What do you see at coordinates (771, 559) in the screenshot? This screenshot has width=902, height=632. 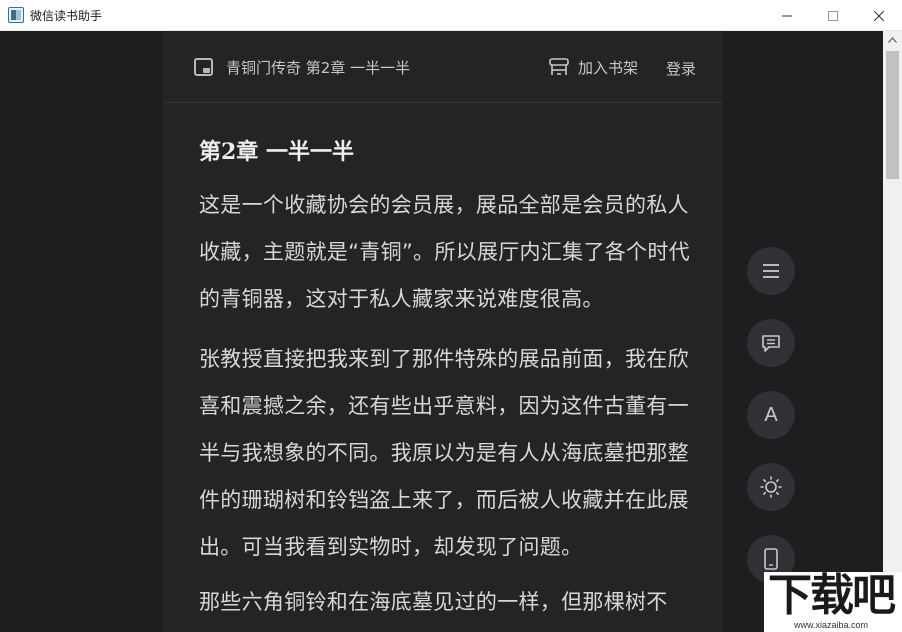 I see `phone-icon` at bounding box center [771, 559].